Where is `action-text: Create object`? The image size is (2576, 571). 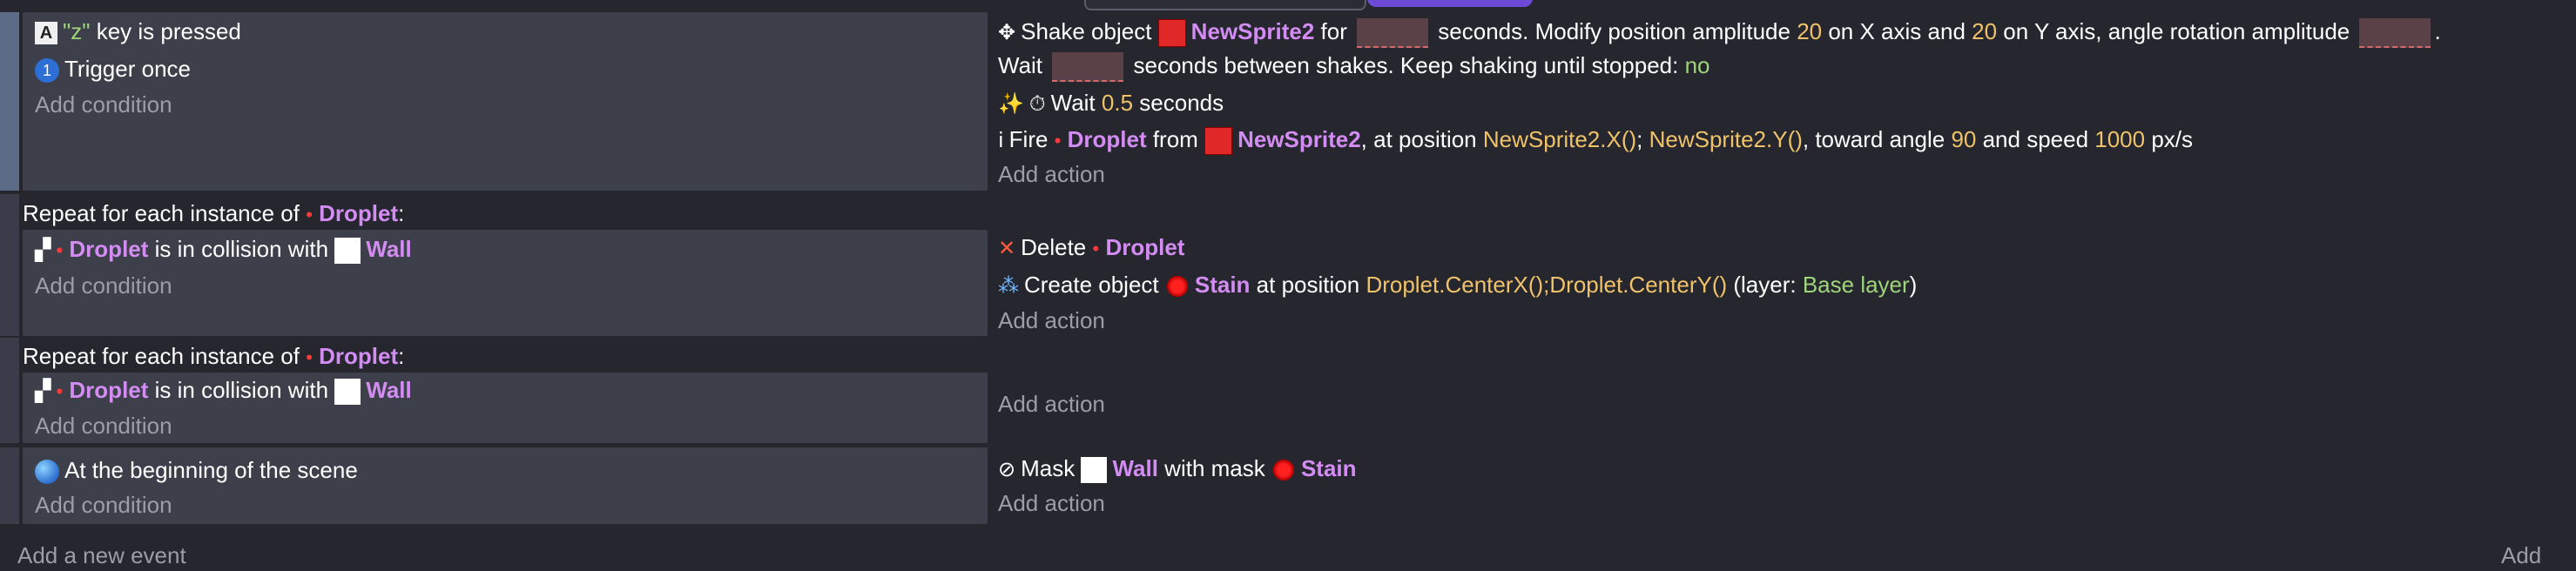
action-text: Create object is located at coordinates (1094, 285).